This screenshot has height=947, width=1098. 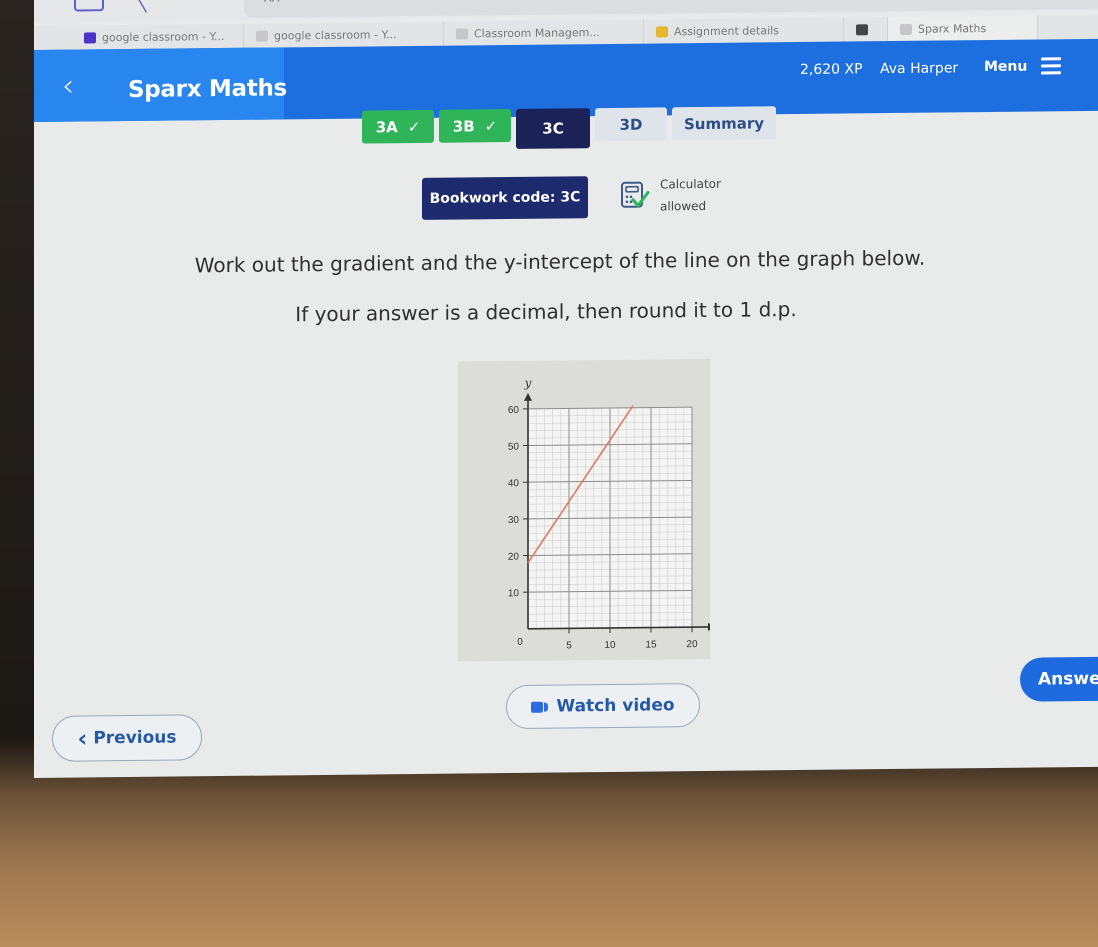 What do you see at coordinates (671, 9) in the screenshot?
I see `address-bar: AA` at bounding box center [671, 9].